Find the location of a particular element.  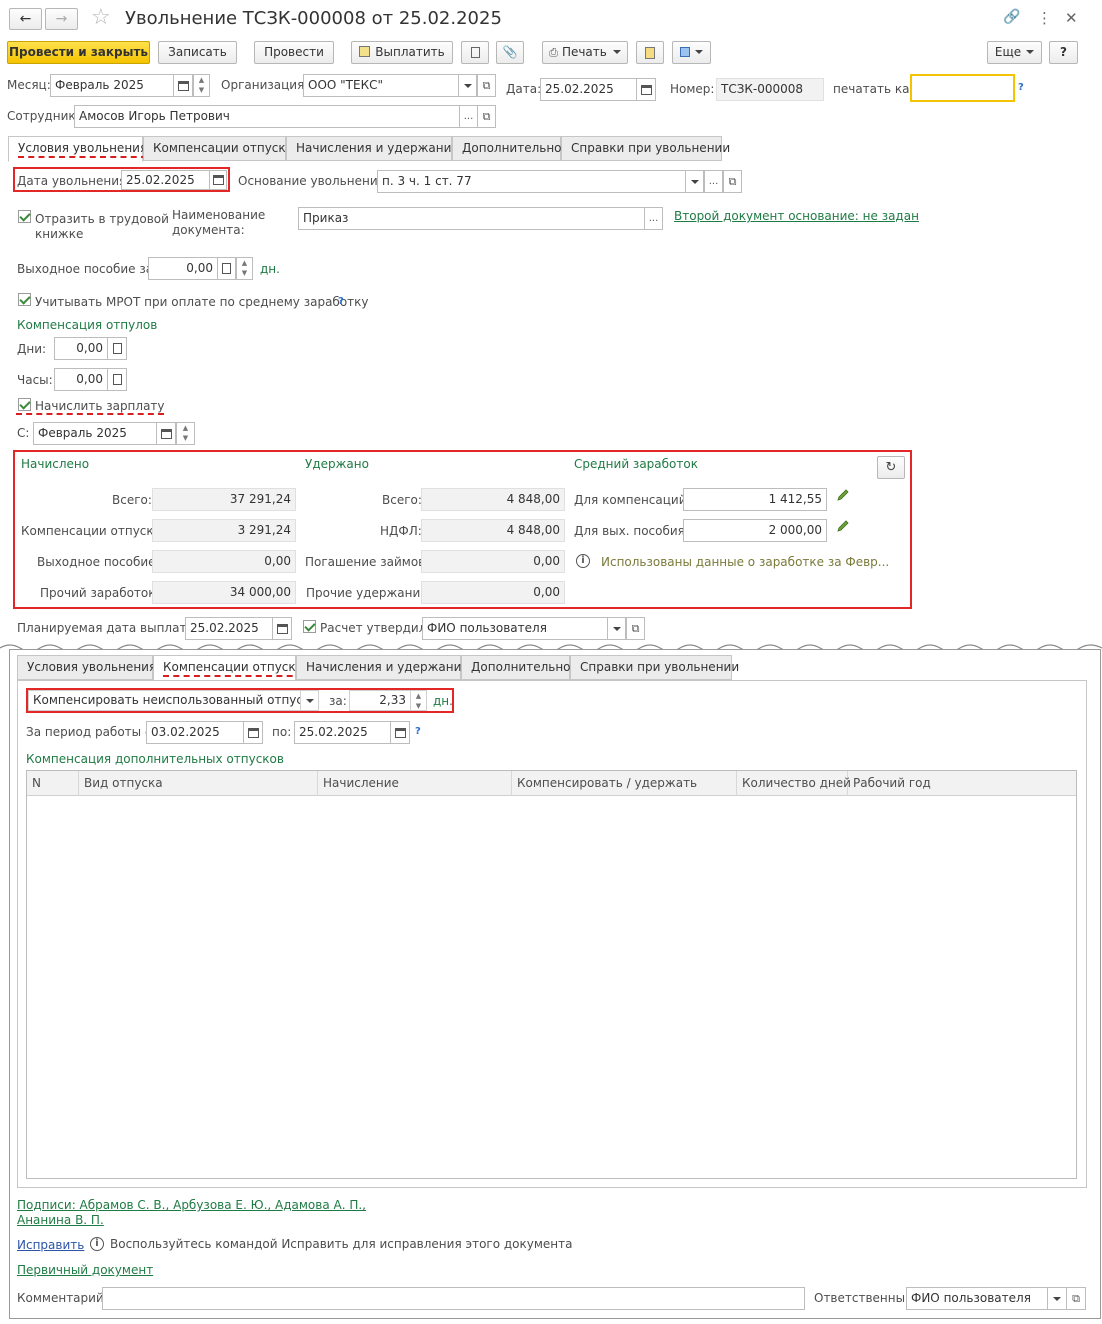

basis-open-button: ⧉ is located at coordinates (732, 181).